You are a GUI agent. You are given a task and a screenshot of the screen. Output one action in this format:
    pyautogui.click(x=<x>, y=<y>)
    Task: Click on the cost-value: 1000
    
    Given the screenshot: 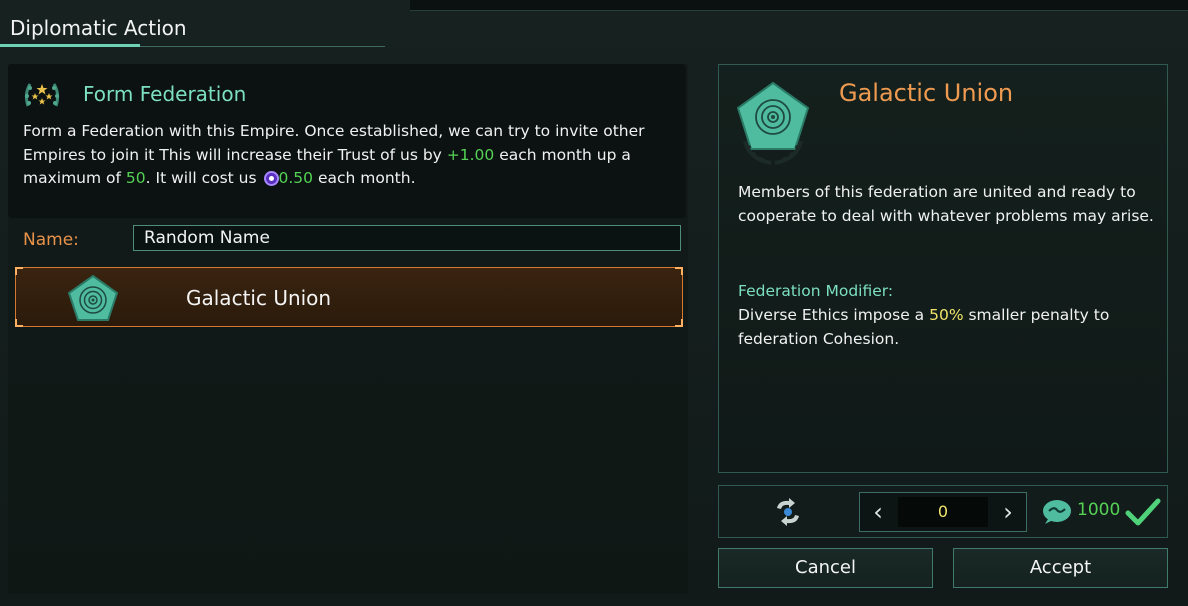 What is the action you would take?
    pyautogui.click(x=1099, y=510)
    